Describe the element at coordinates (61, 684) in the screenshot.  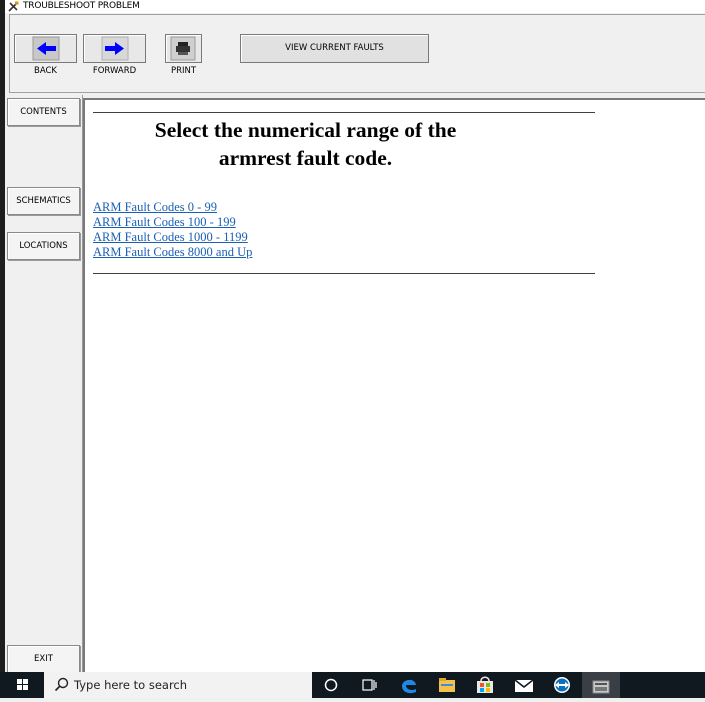
I see `search-icon` at that location.